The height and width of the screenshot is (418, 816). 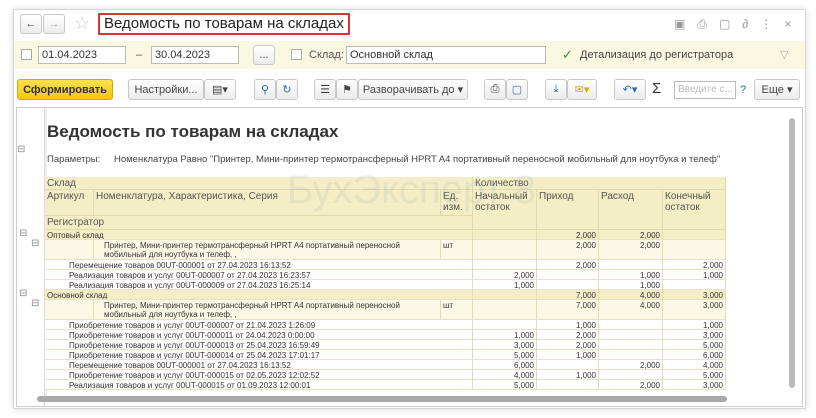 I want to click on report-title: Ведомость по товарам на складах, so click(x=193, y=131).